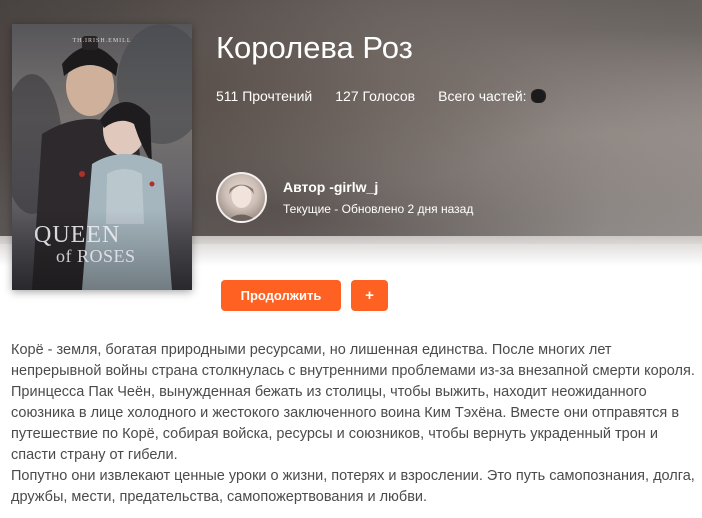 The width and height of the screenshot is (702, 518). What do you see at coordinates (264, 96) in the screenshot?
I see `reads-count: 511 Прочтений` at bounding box center [264, 96].